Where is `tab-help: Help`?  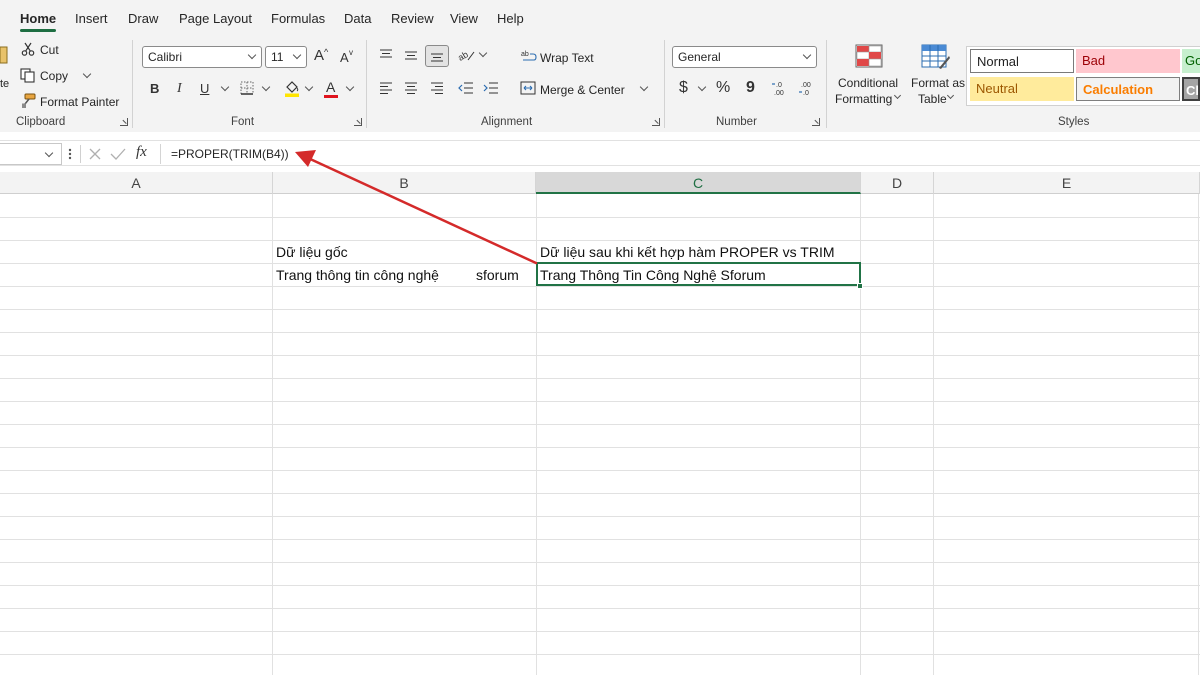 tab-help: Help is located at coordinates (510, 18).